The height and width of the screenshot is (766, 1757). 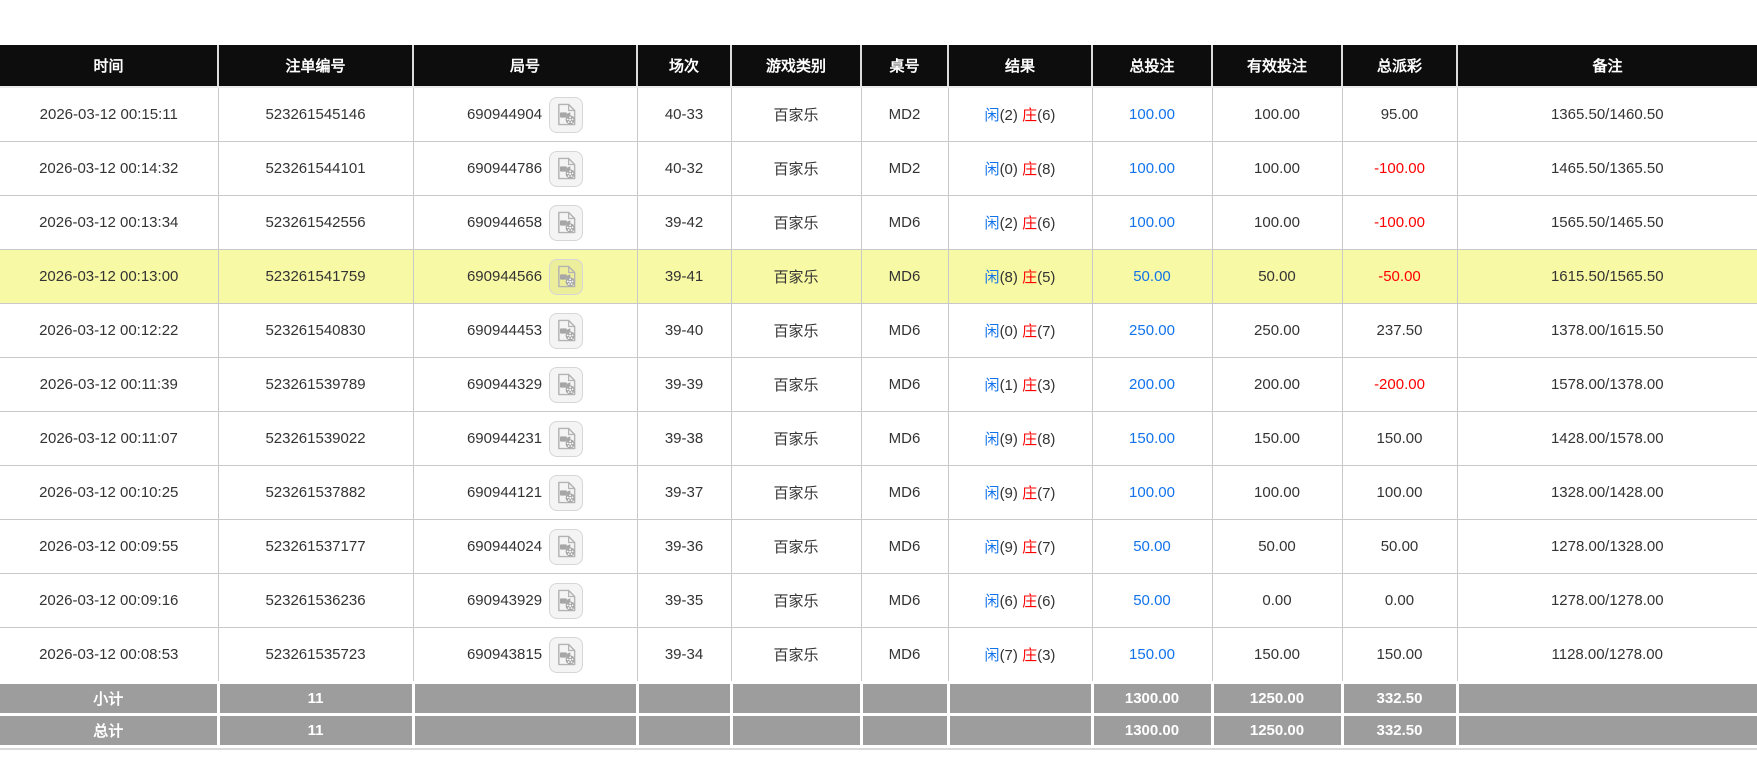 I want to click on cell-round: 690944786, so click(x=525, y=168).